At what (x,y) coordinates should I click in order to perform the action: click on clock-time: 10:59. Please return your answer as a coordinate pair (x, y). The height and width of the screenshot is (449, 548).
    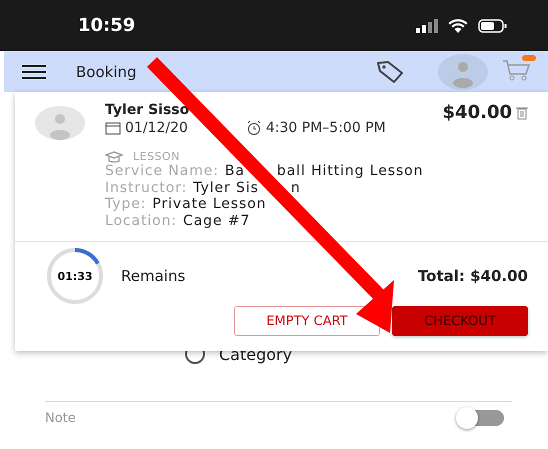
    Looking at the image, I should click on (107, 25).